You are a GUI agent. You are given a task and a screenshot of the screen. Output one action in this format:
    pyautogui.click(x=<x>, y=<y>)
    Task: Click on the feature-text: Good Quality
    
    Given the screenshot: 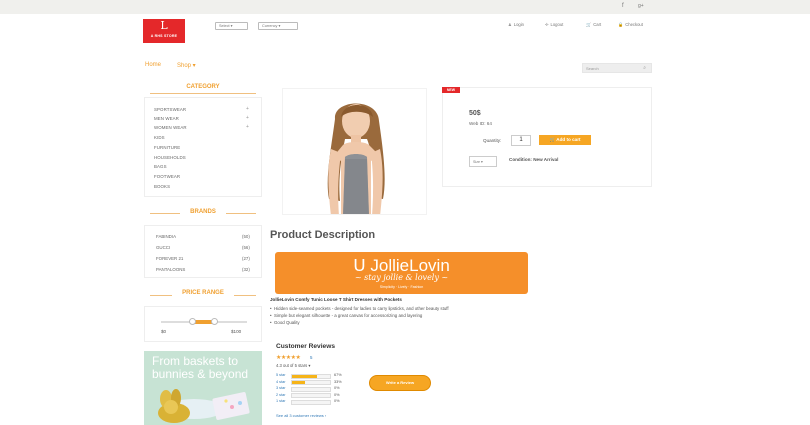 What is the action you would take?
    pyautogui.click(x=286, y=322)
    